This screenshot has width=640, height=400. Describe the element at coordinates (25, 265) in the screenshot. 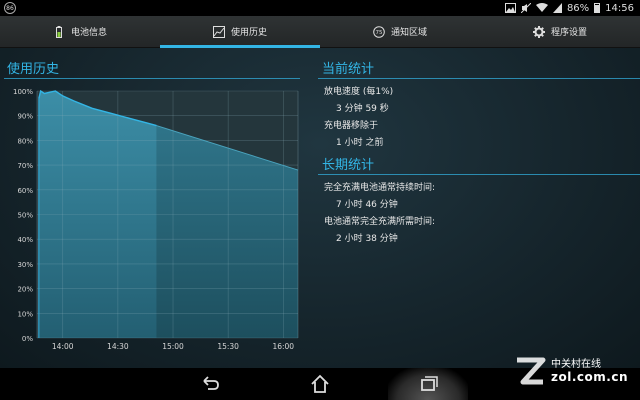

I see `y-tick-label: 30%` at that location.